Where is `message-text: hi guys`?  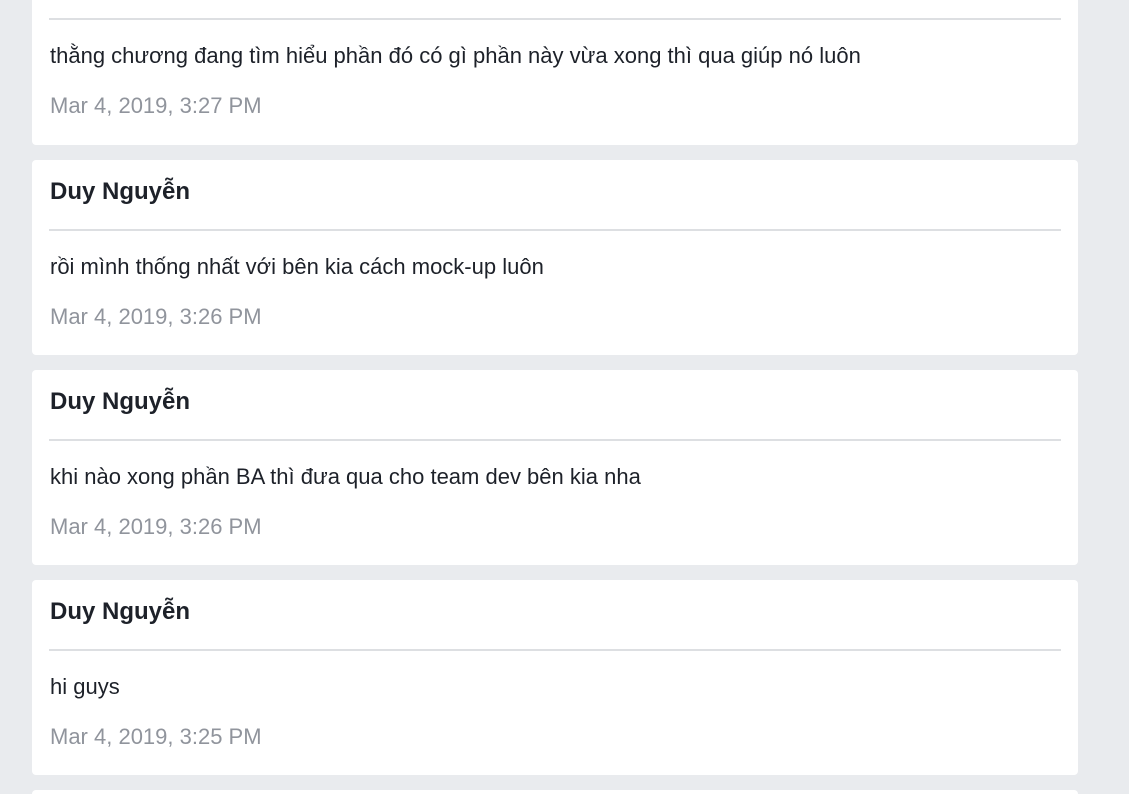 message-text: hi guys is located at coordinates (85, 686).